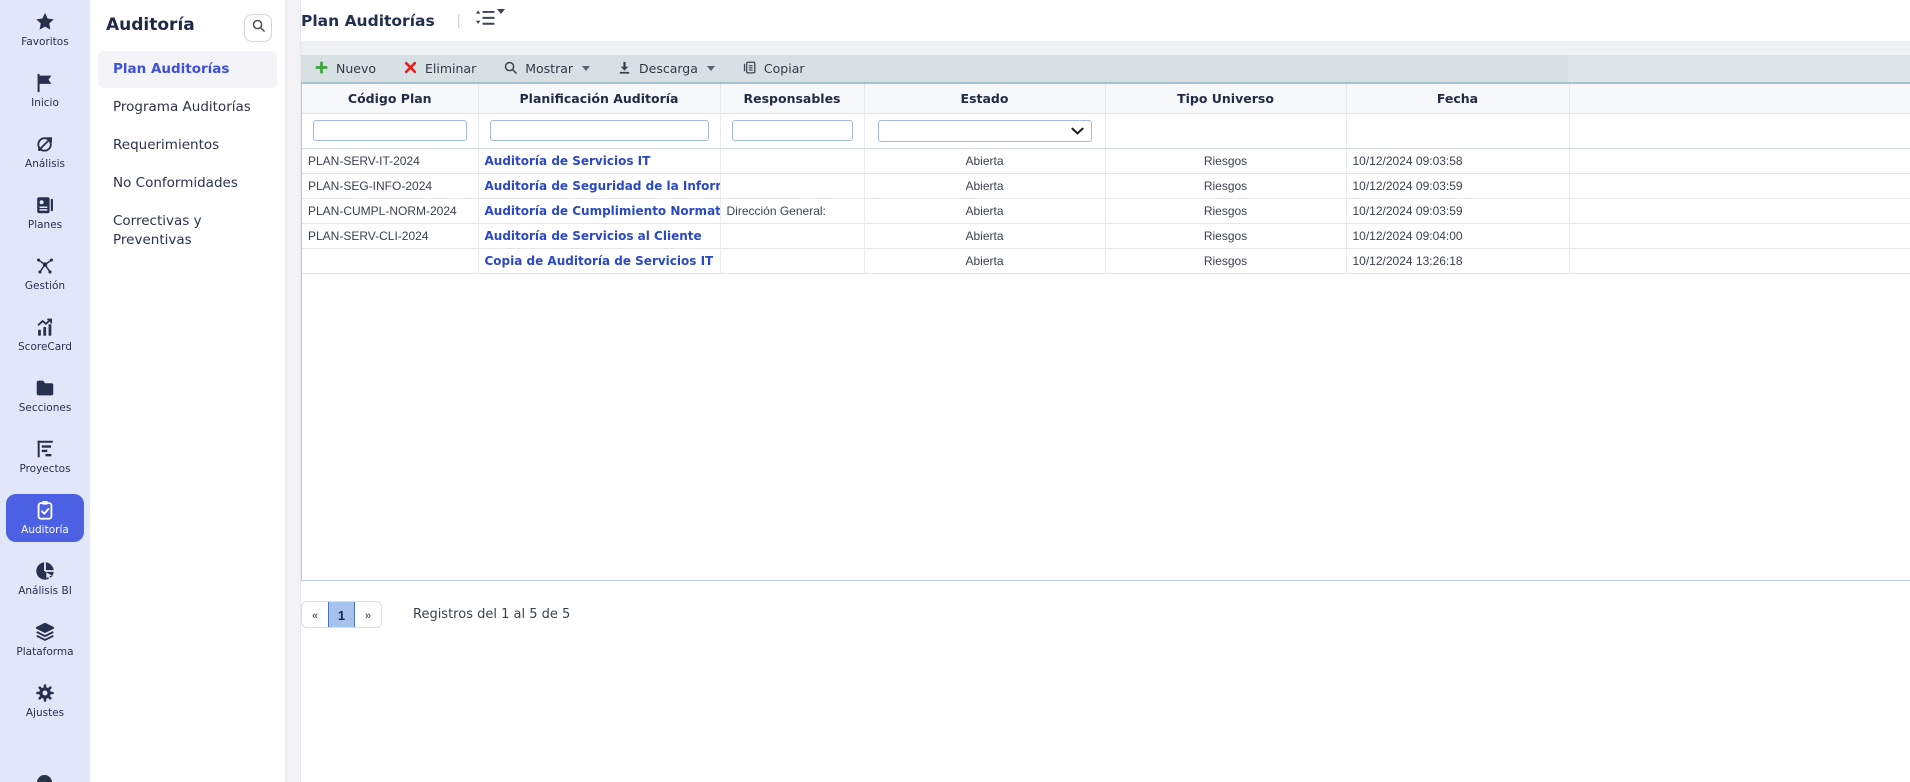 The image size is (1910, 782). What do you see at coordinates (187, 183) in the screenshot?
I see `sidebar-item-no-conformidades: No Conformidades` at bounding box center [187, 183].